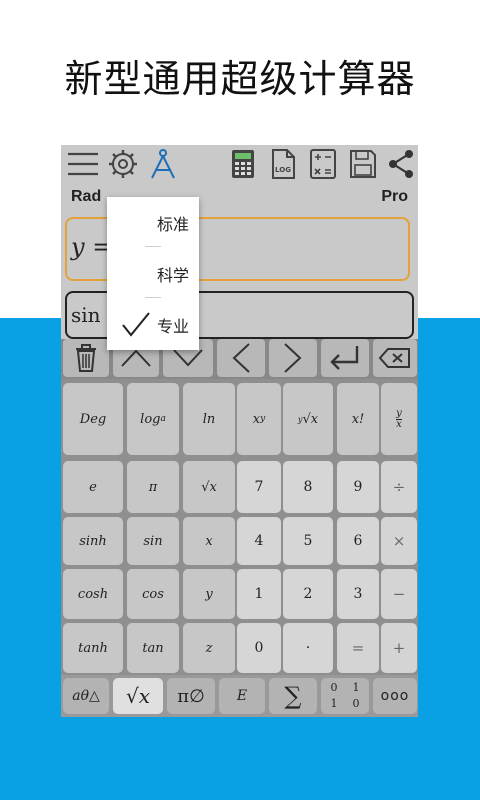  I want to click on key-9: 9, so click(358, 487).